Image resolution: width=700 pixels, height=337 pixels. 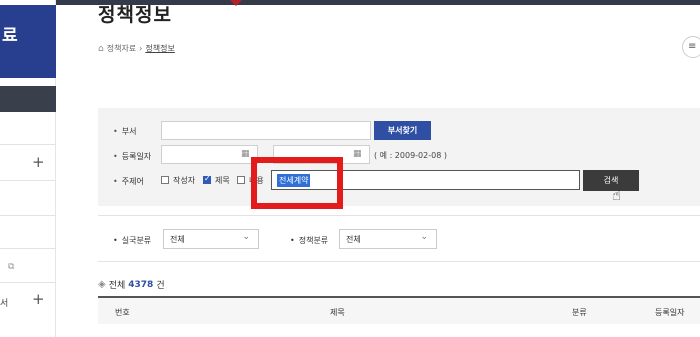 I want to click on policy-filter-select: 전체 ⌄, so click(x=388, y=239).